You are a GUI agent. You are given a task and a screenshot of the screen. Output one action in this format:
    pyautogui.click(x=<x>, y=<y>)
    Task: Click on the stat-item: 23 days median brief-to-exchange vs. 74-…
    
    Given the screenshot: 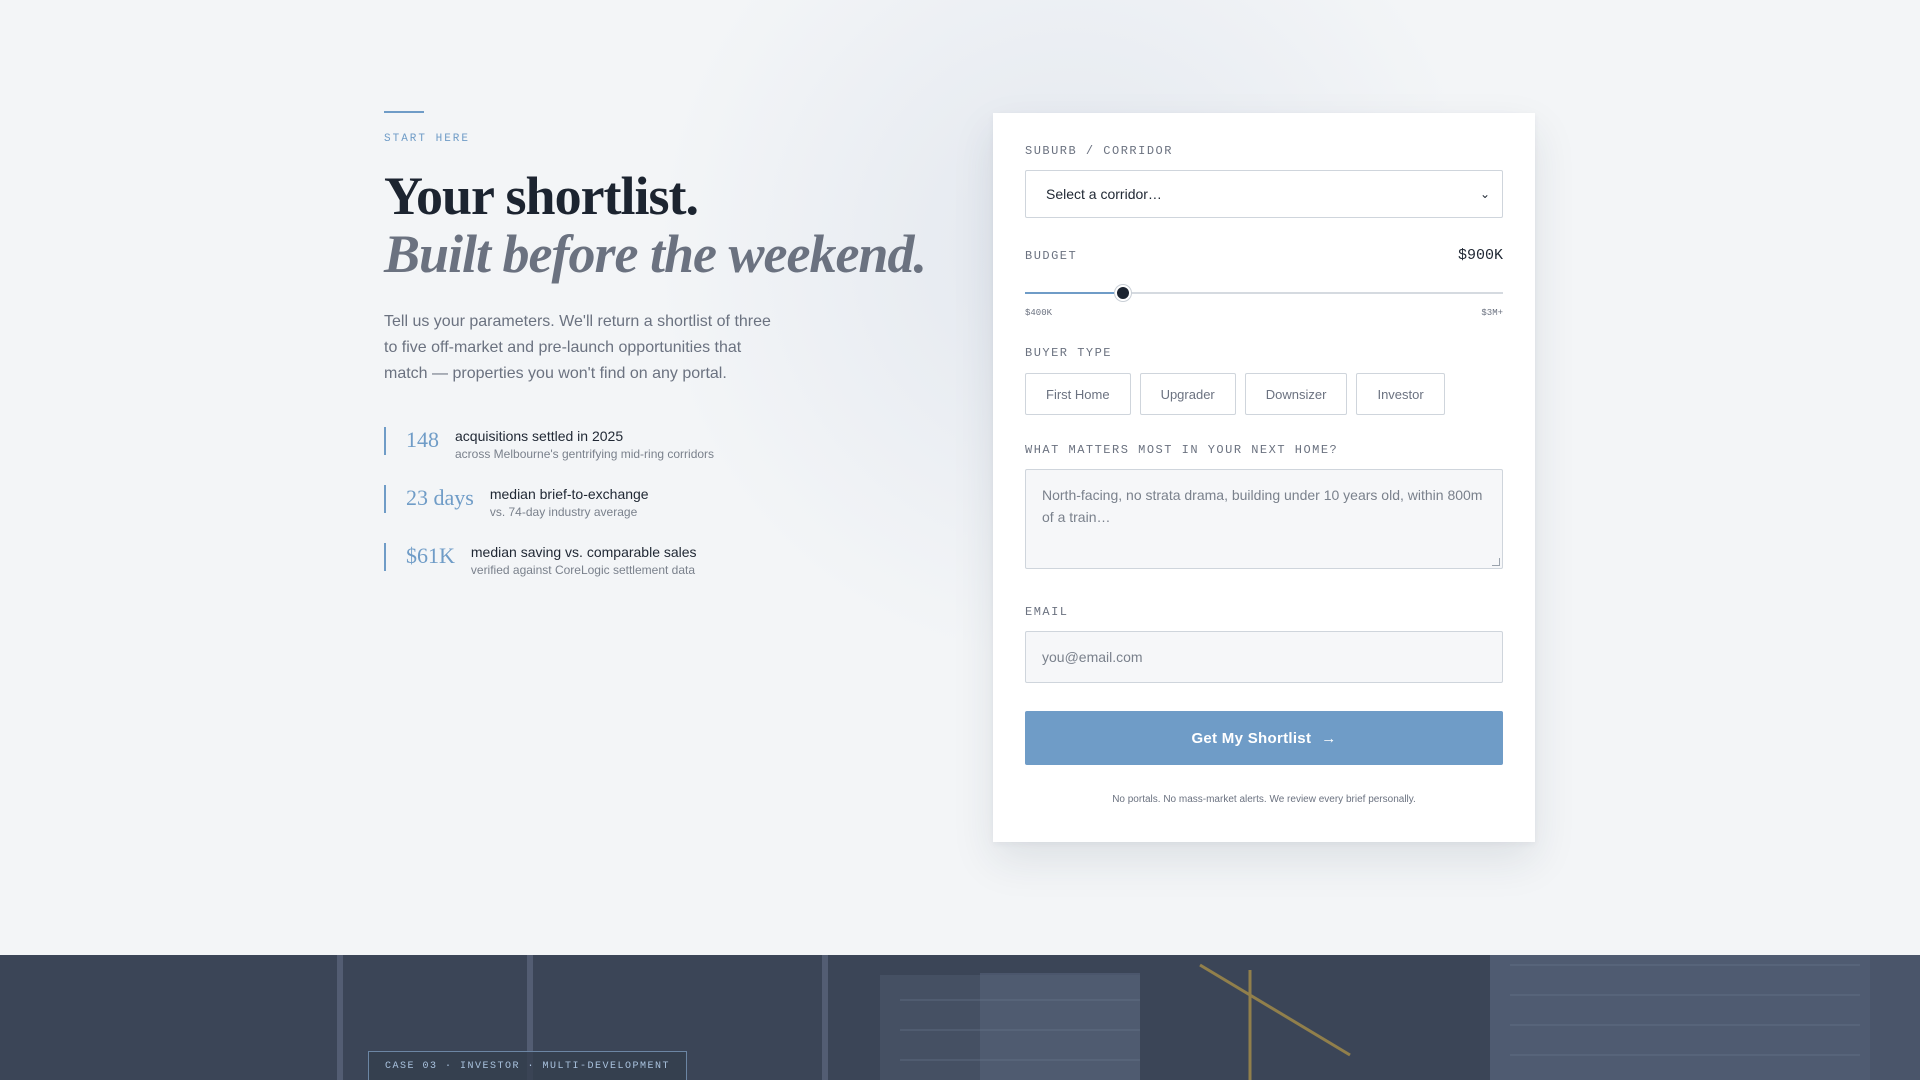 What is the action you would take?
    pyautogui.click(x=664, y=502)
    